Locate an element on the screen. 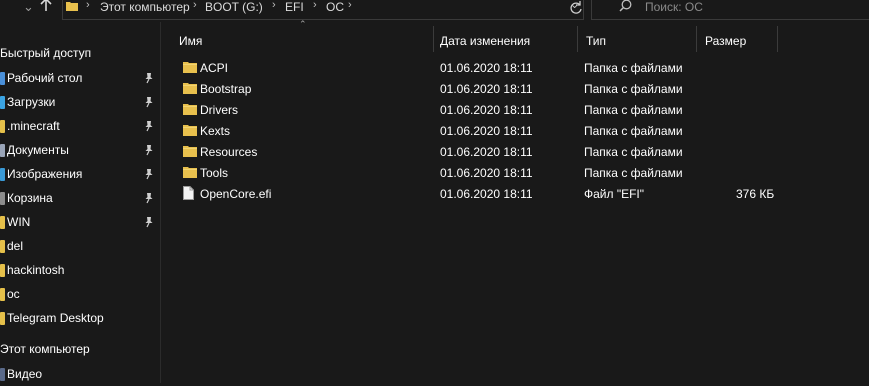 This screenshot has width=869, height=386. sidebar-item-изображения: Изображения is located at coordinates (80, 175).